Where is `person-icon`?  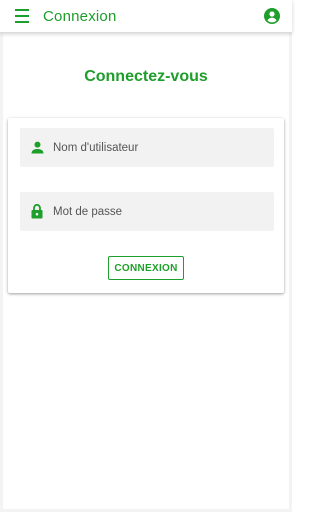 person-icon is located at coordinates (37, 148).